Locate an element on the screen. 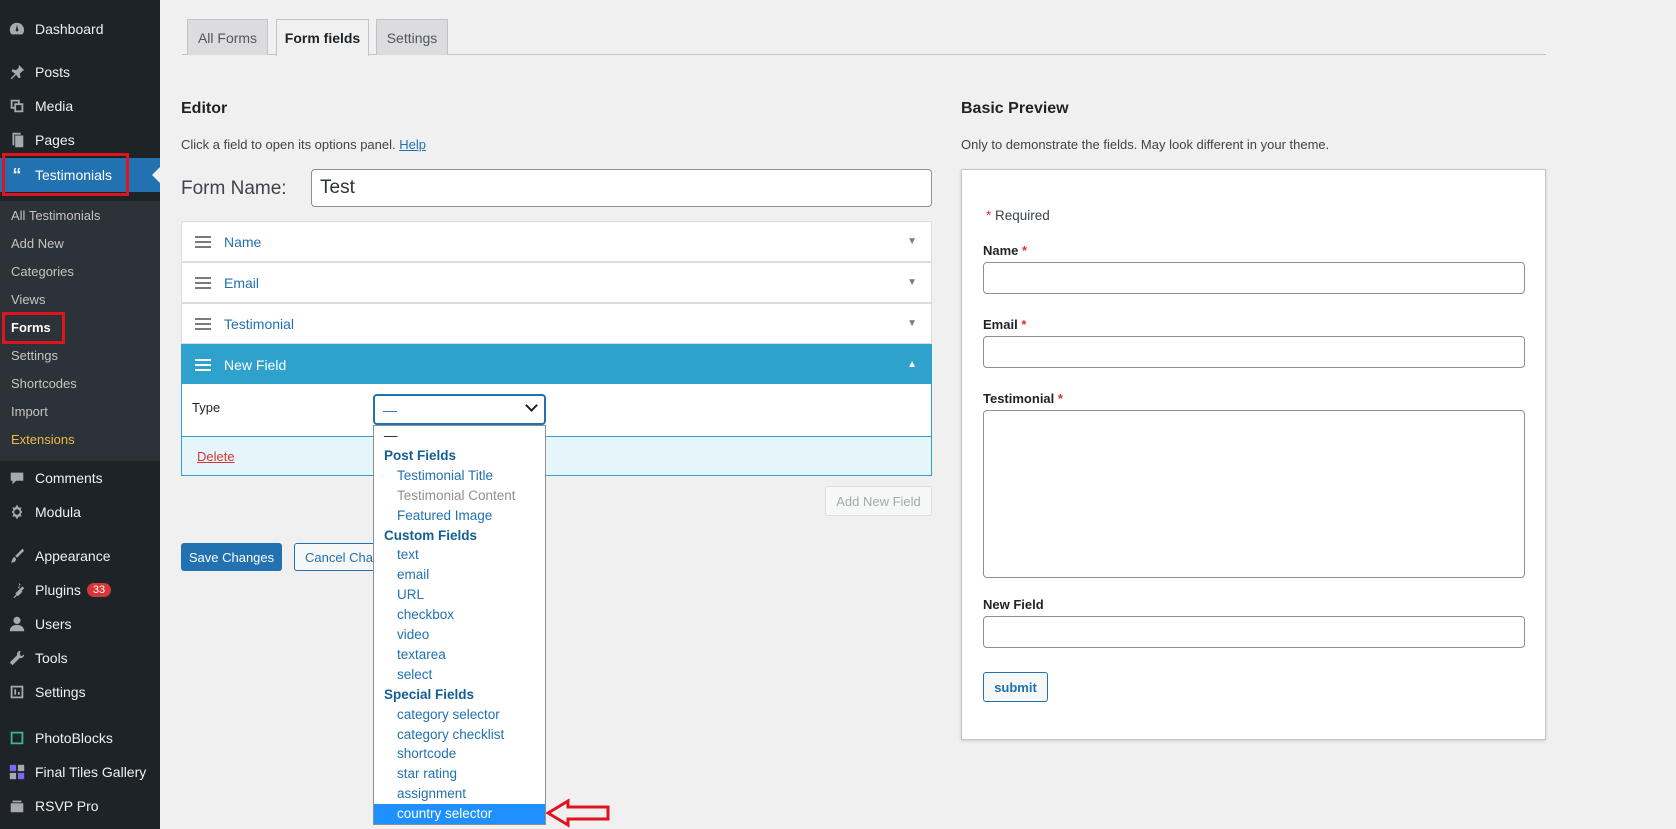  field-row-testimonial: Testimonial ▼ is located at coordinates (556, 323).